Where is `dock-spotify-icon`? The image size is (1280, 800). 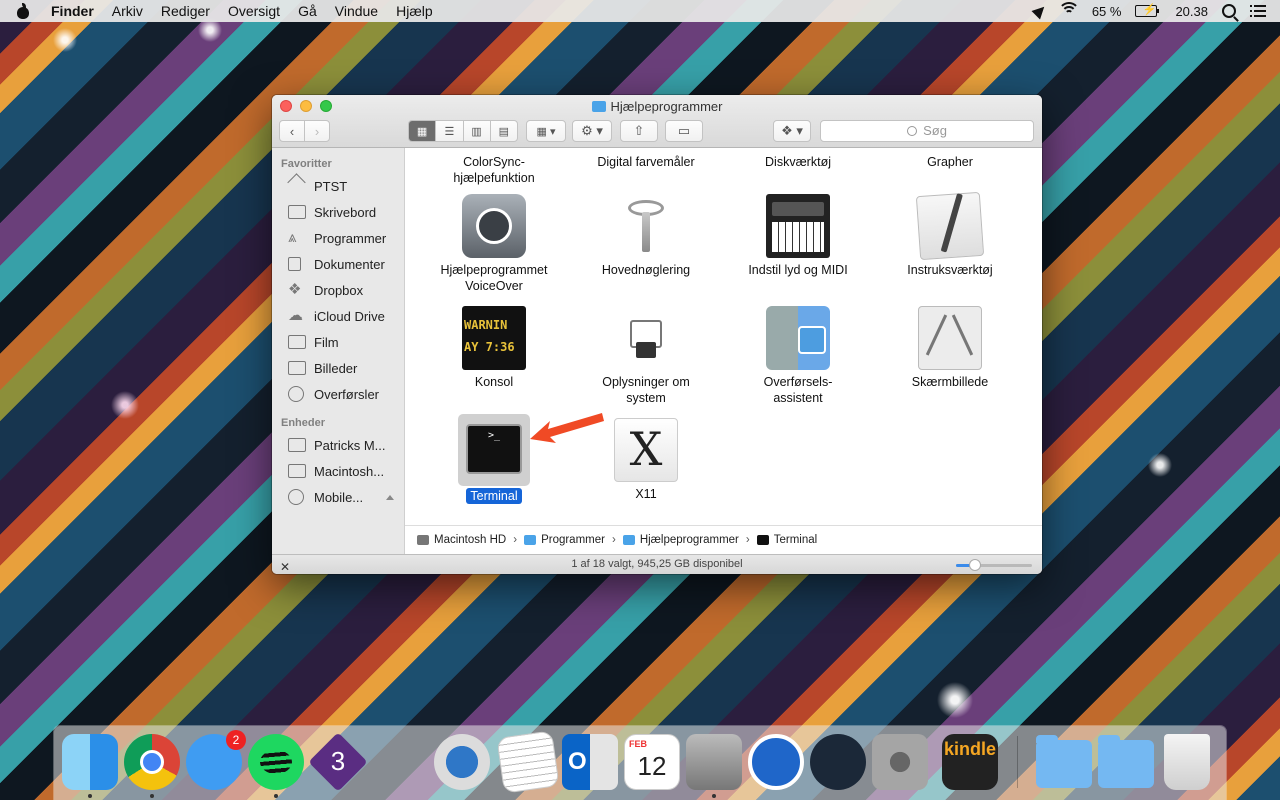 dock-spotify-icon is located at coordinates (276, 766).